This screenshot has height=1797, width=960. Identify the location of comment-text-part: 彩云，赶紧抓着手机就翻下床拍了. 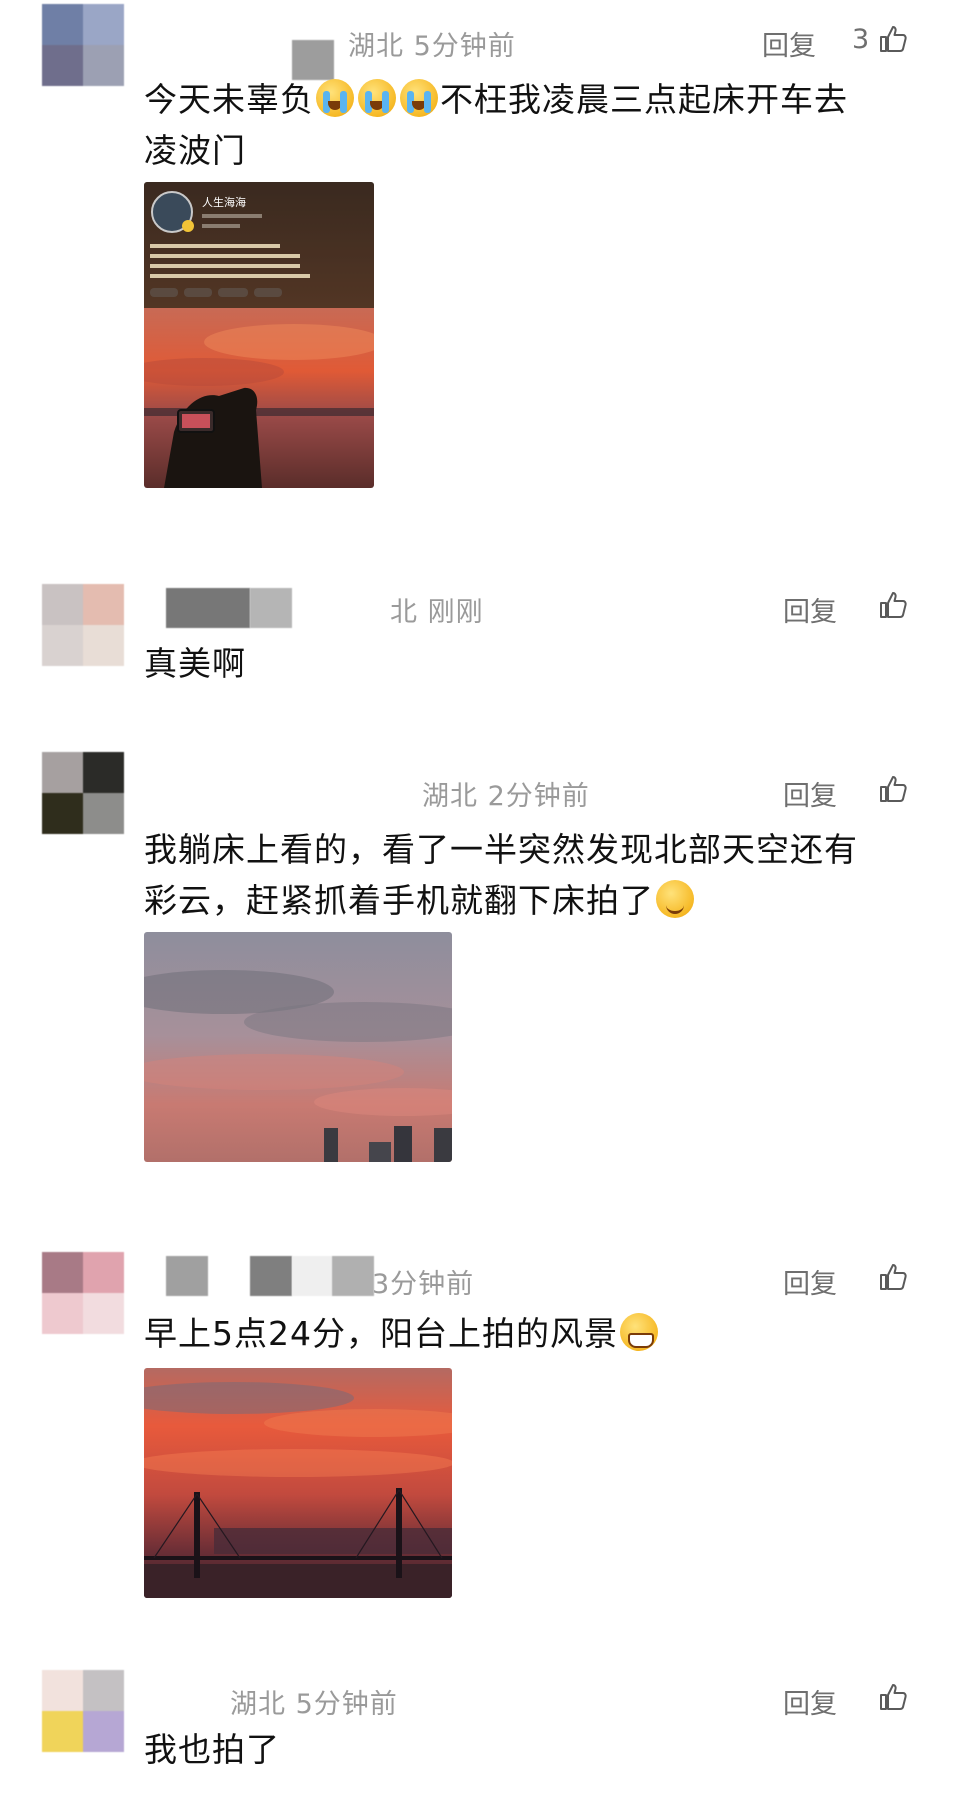
(399, 900).